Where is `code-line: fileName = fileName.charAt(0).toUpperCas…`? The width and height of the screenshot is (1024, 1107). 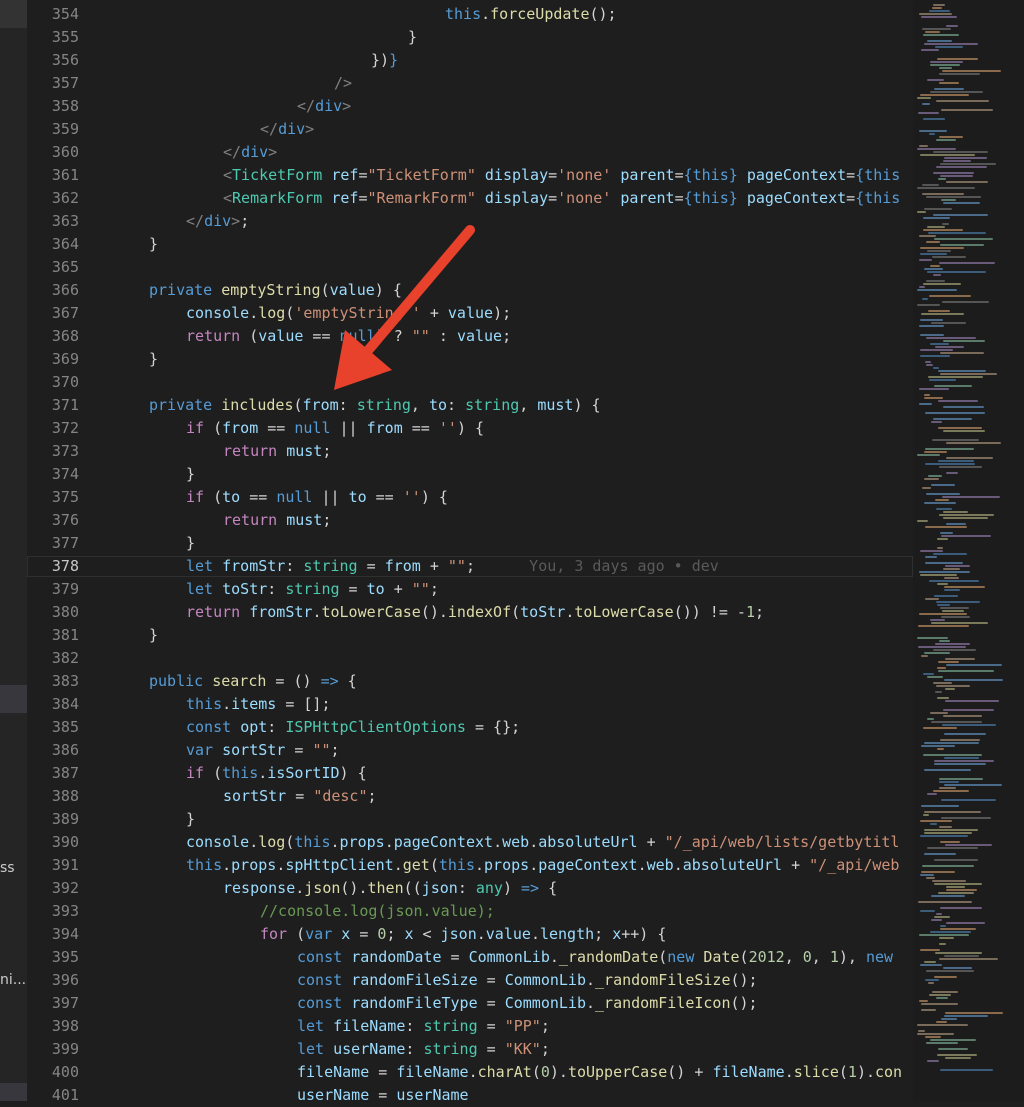
code-line: fileName = fileName.charAt(0).toUpperCas… is located at coordinates (599, 1072).